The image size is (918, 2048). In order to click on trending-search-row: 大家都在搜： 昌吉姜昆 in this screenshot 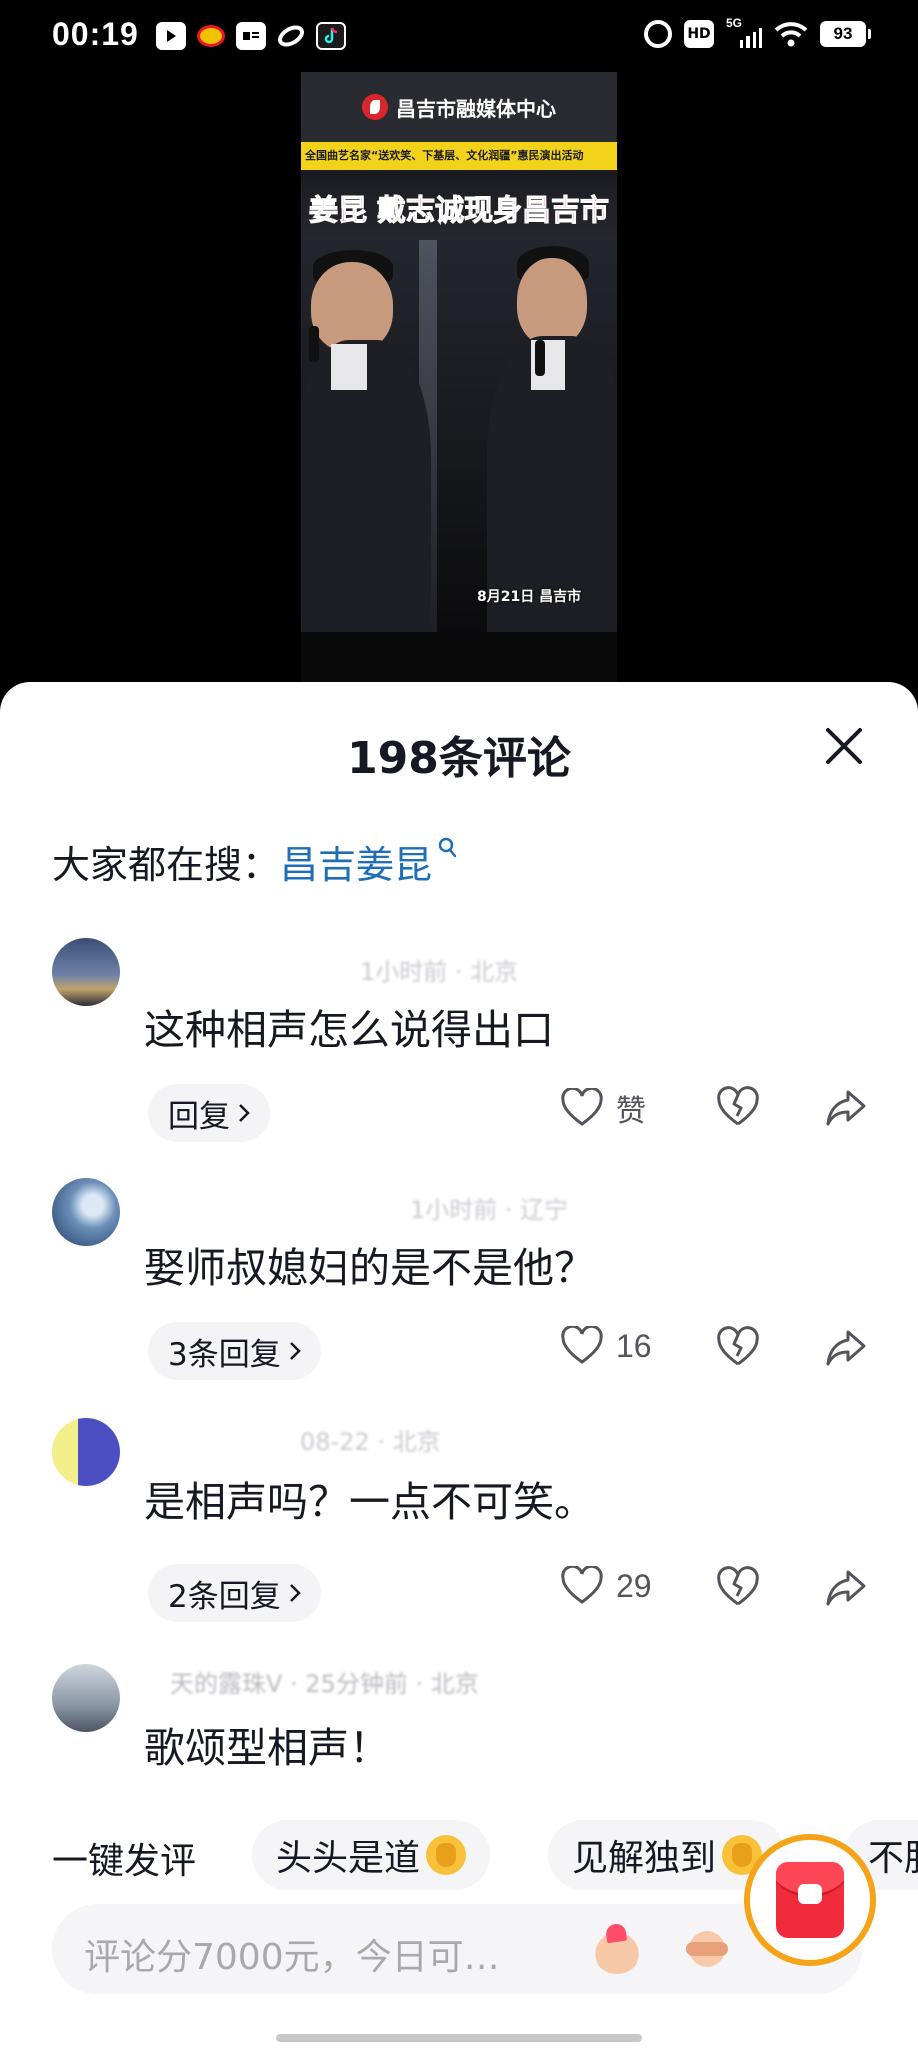, I will do `click(255, 861)`.